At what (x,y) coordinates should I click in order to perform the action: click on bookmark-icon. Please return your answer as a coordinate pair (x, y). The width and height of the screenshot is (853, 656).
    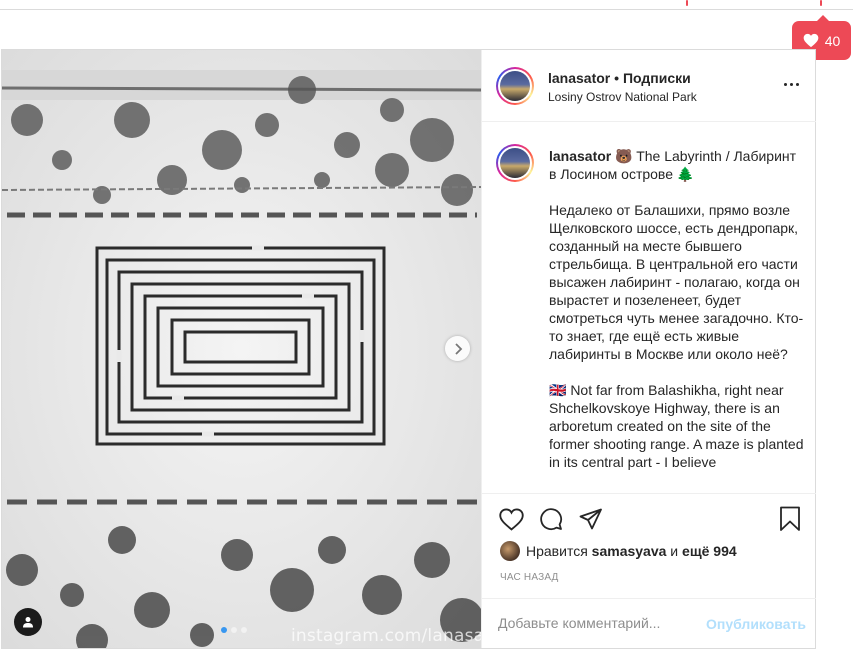
    Looking at the image, I should click on (790, 518).